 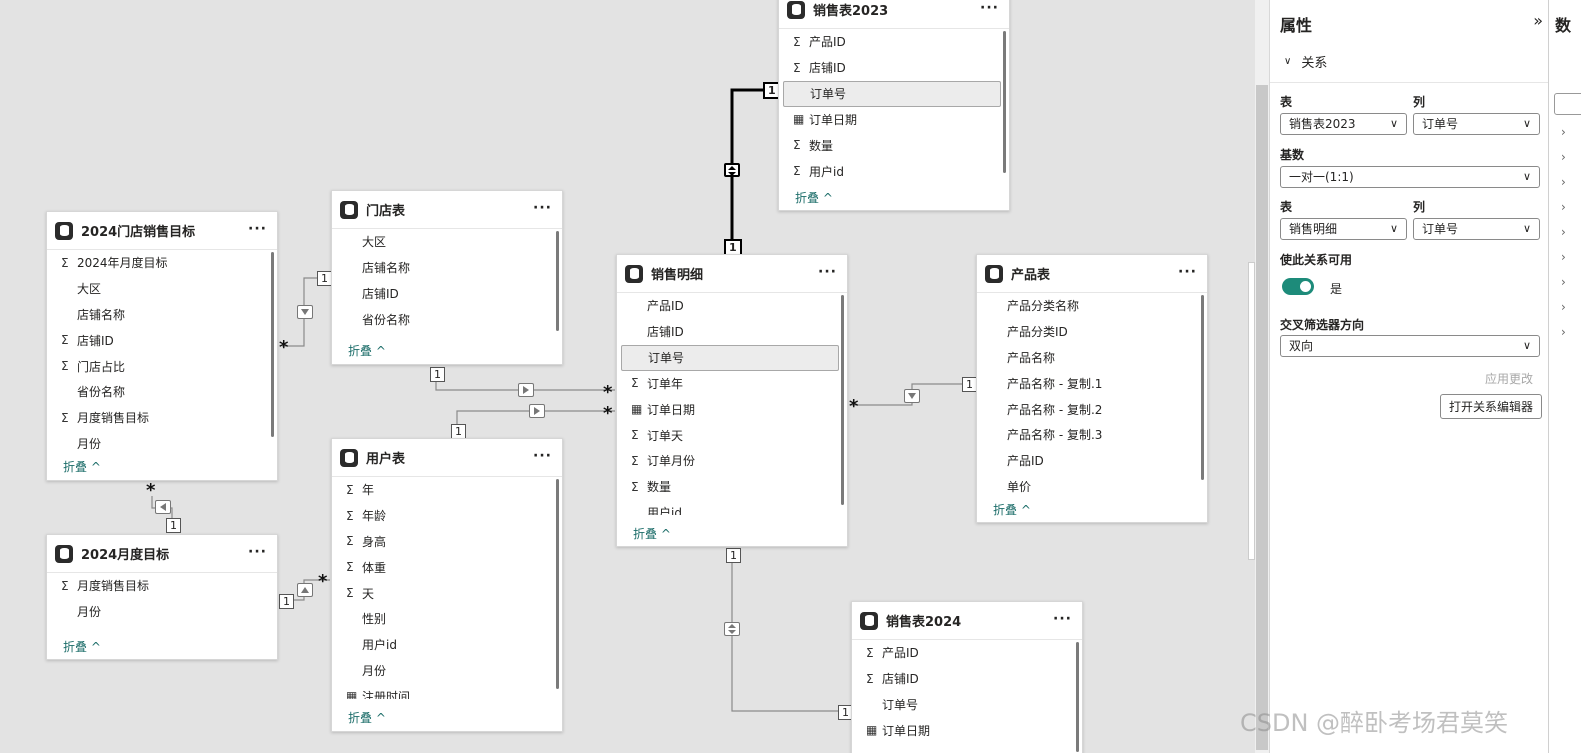 What do you see at coordinates (732, 384) in the screenshot?
I see `field-row: Σ 订单年` at bounding box center [732, 384].